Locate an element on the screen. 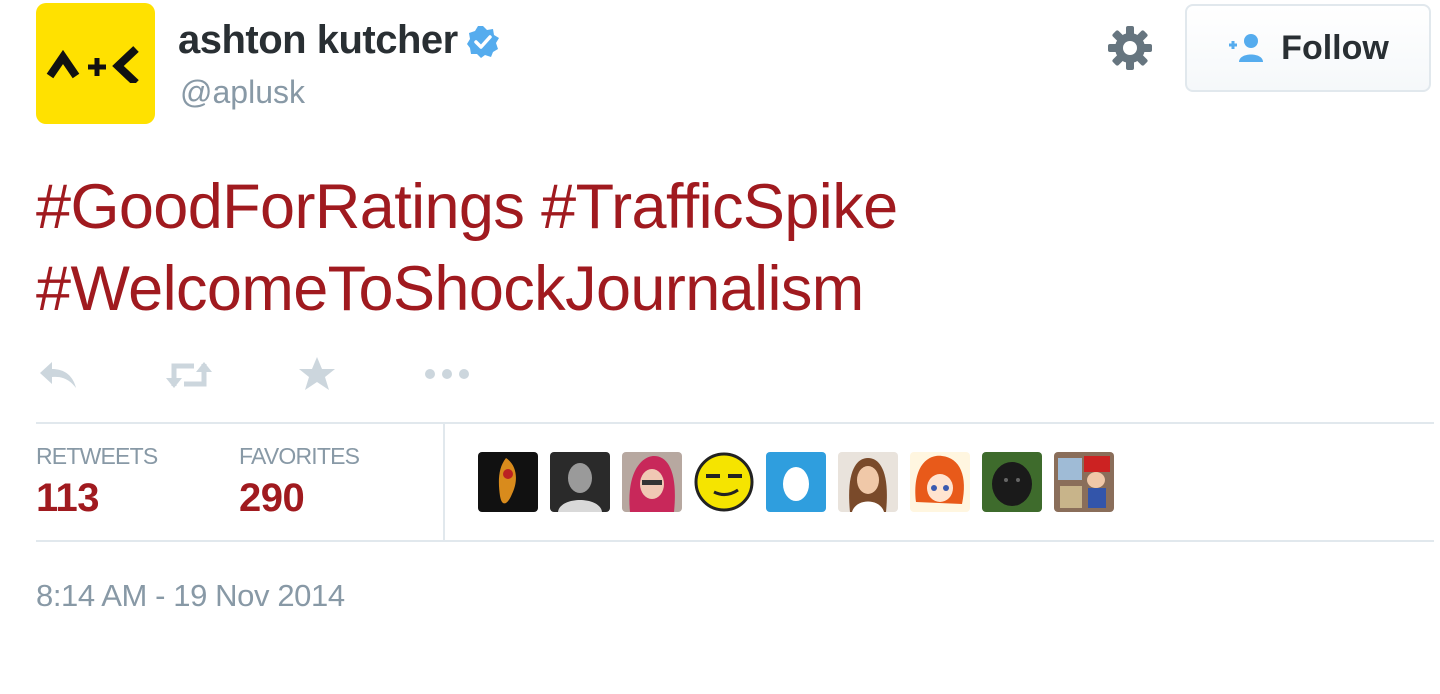  user-handle: @aplusk is located at coordinates (242, 92).